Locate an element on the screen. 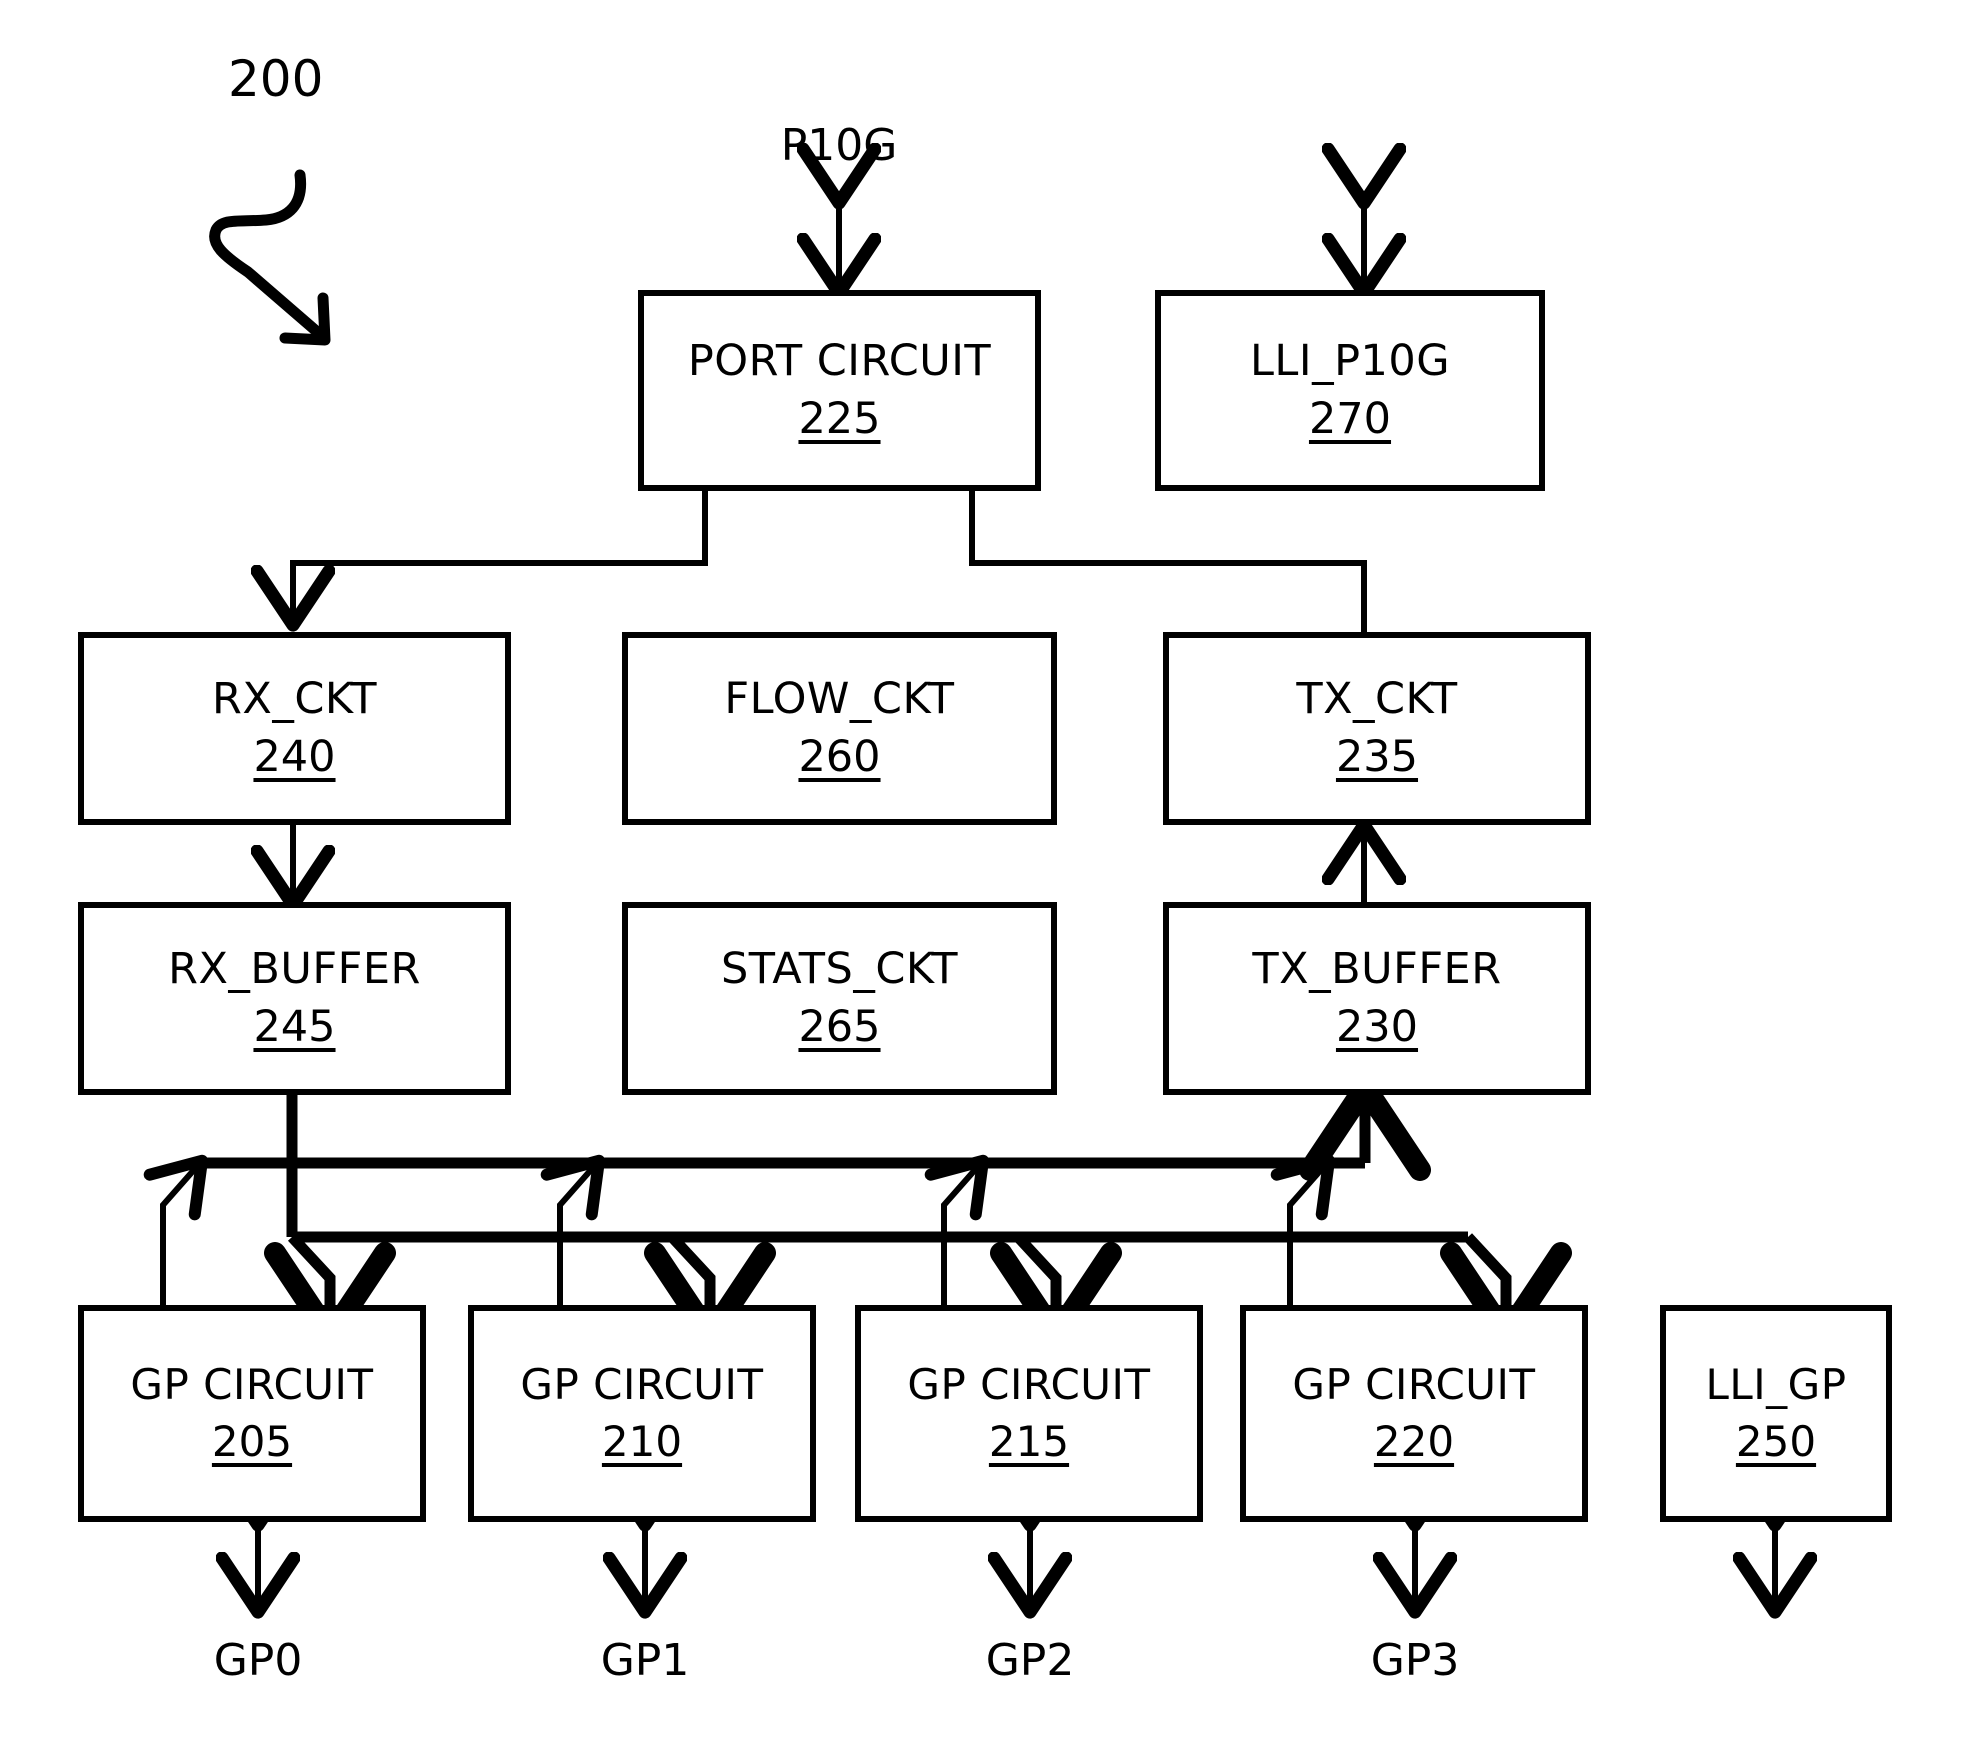 The image size is (1975, 1739). block-title: PORT CIRCUIT is located at coordinates (839, 361).